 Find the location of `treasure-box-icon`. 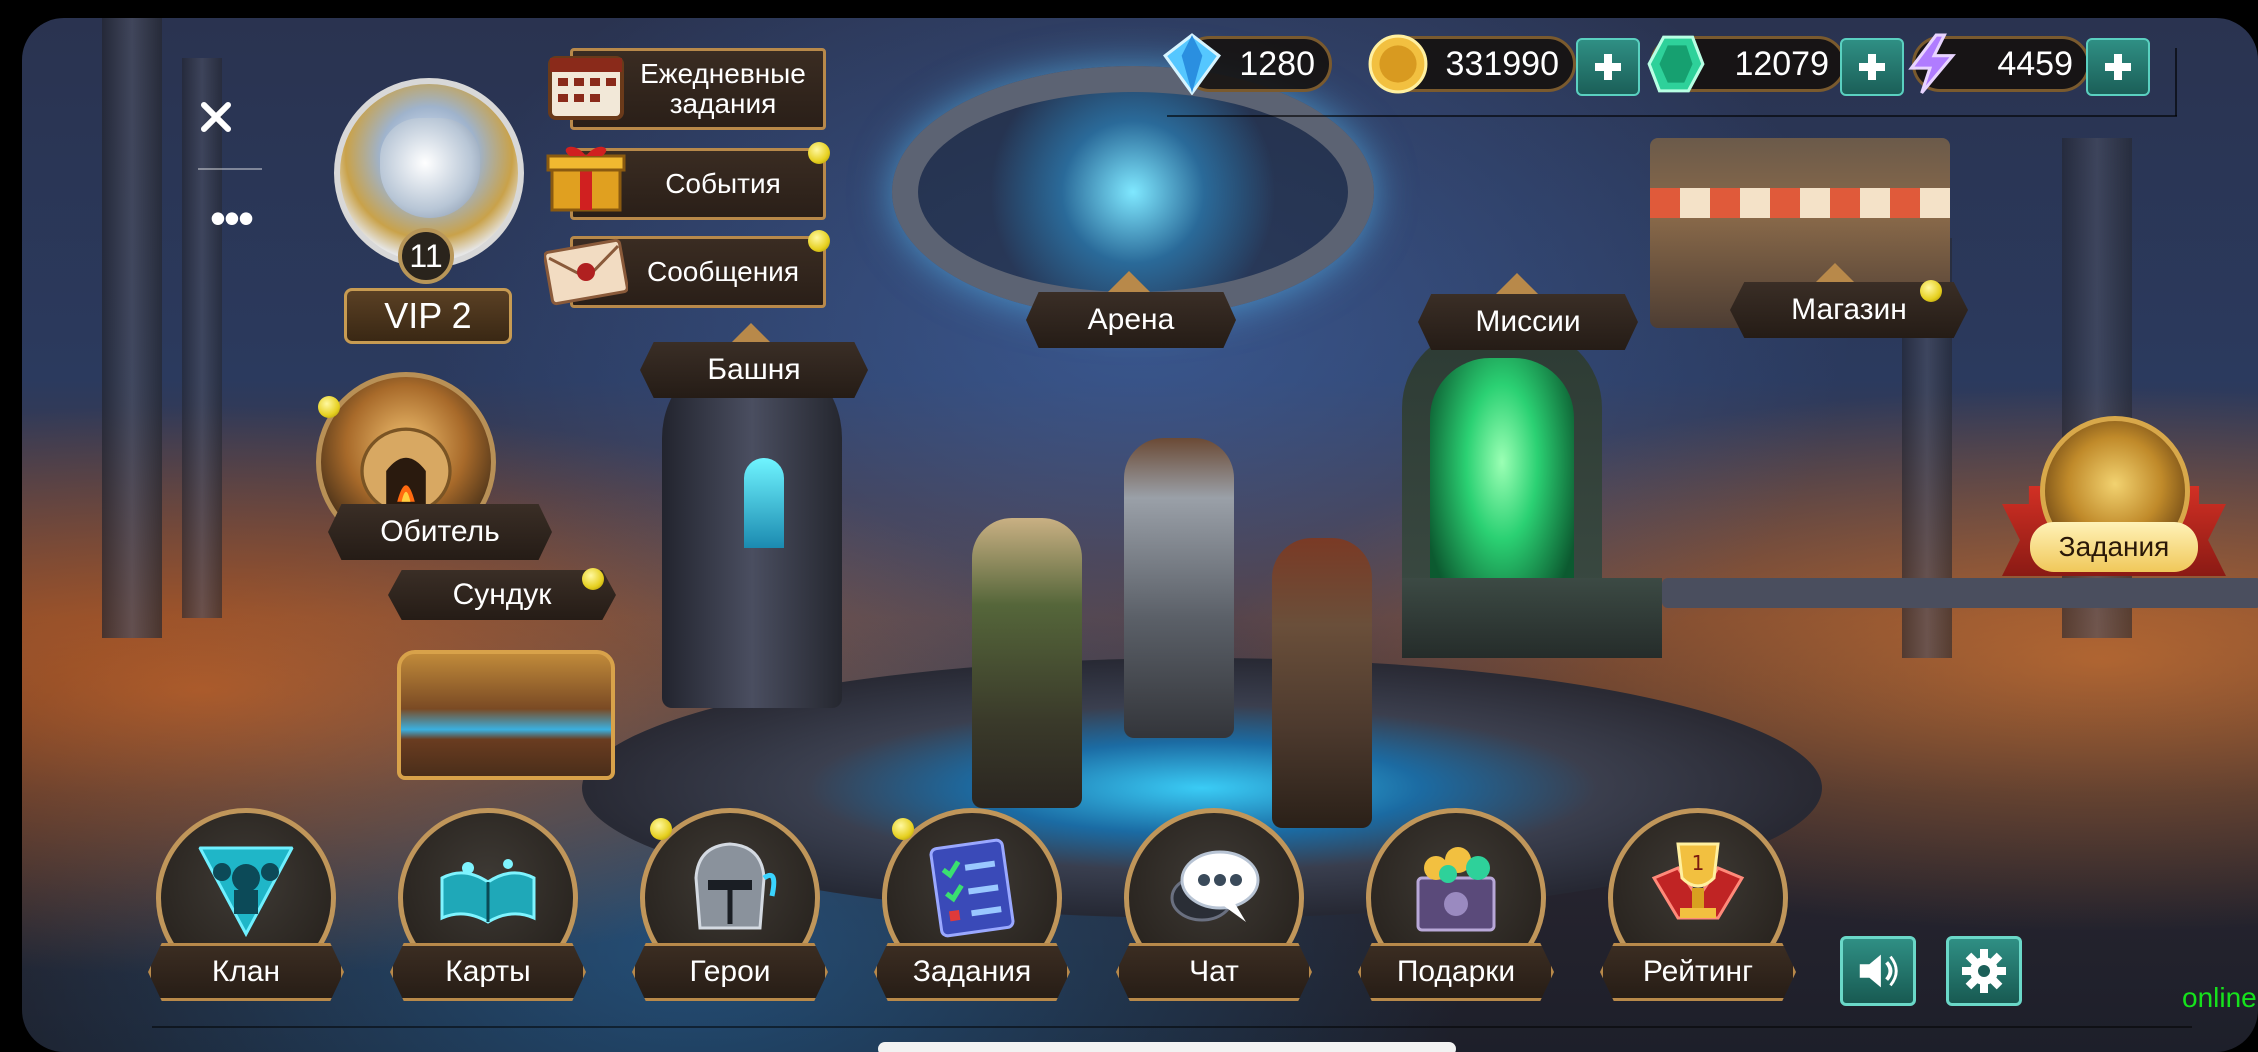

treasure-box-icon is located at coordinates (1456, 889).